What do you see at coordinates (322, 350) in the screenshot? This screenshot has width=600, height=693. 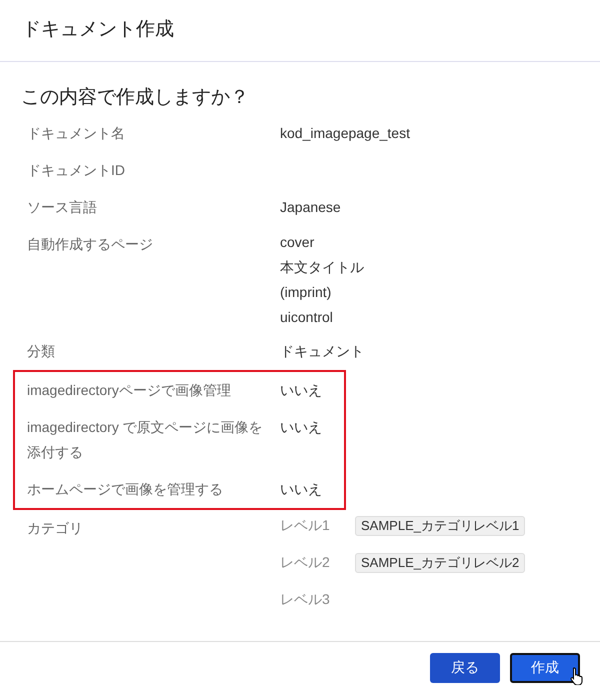 I see `field-value: ドキュメント` at bounding box center [322, 350].